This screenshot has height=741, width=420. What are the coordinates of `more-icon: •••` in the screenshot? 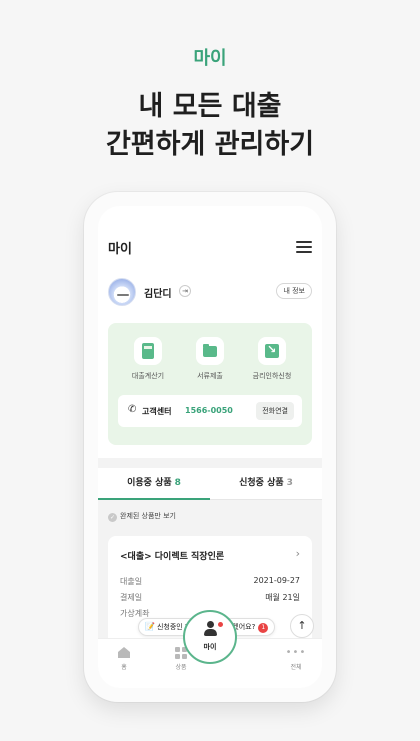 It's located at (296, 652).